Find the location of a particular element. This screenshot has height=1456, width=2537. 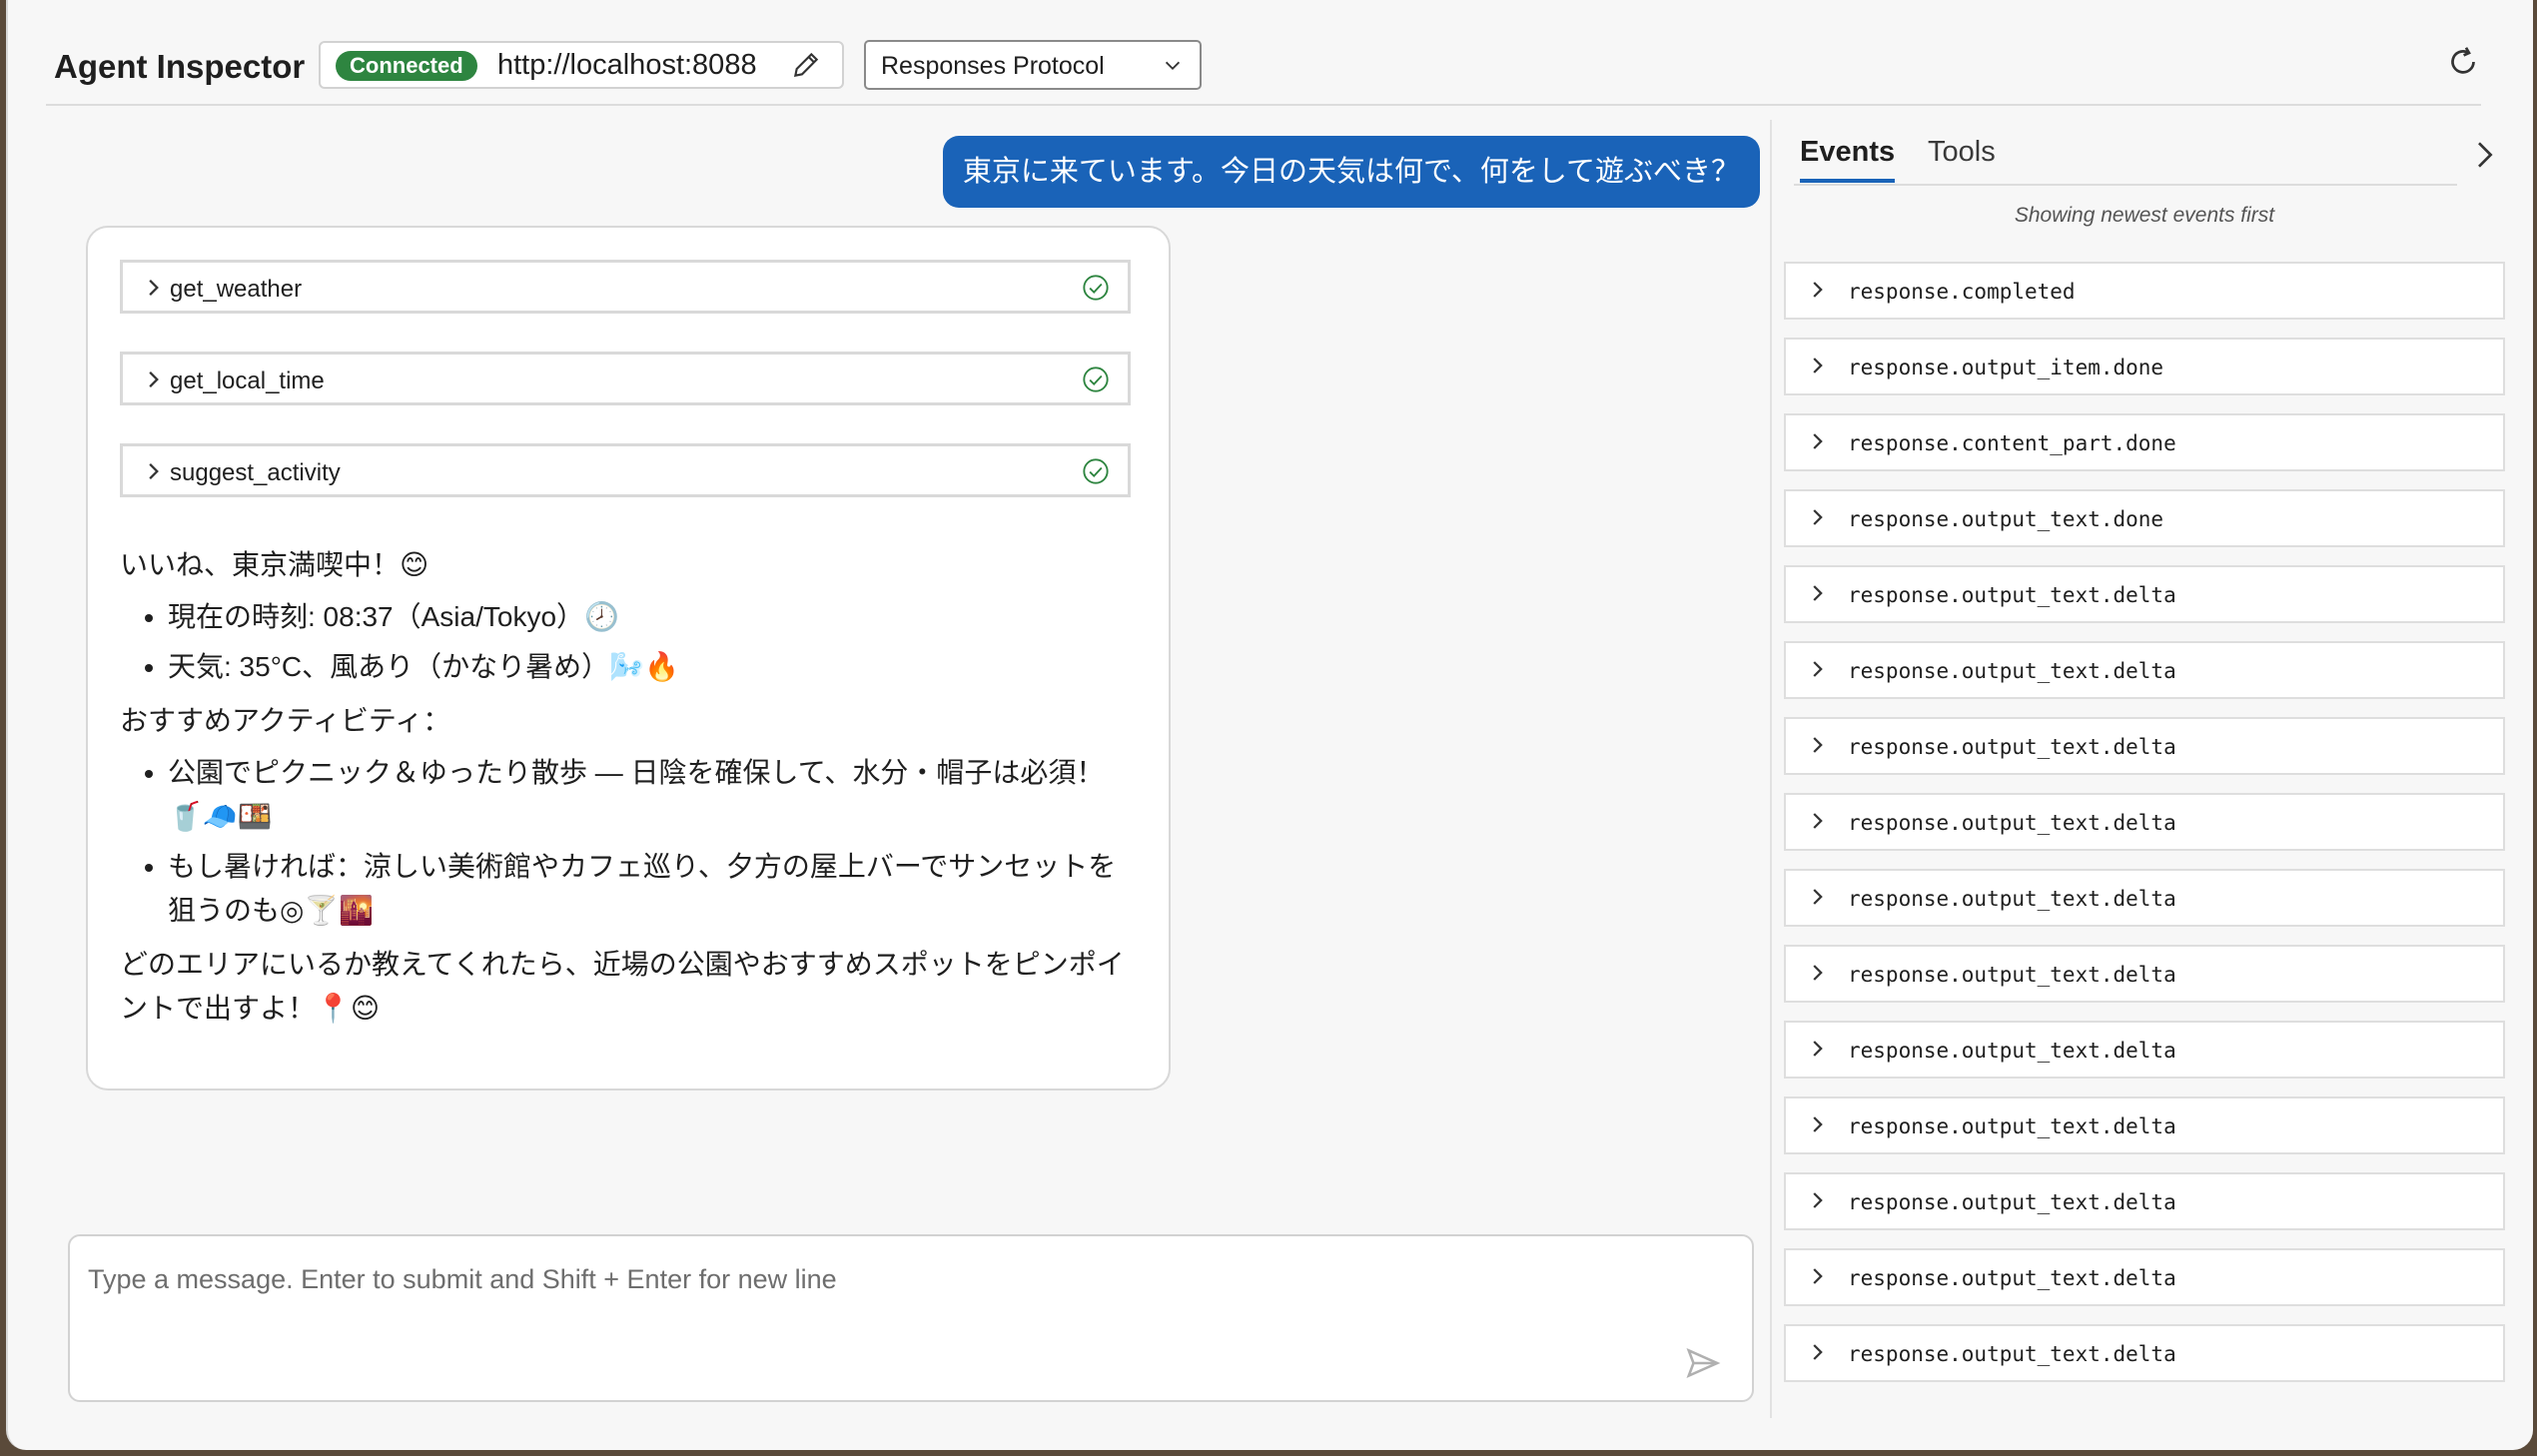

status-badge: Connected is located at coordinates (406, 66).